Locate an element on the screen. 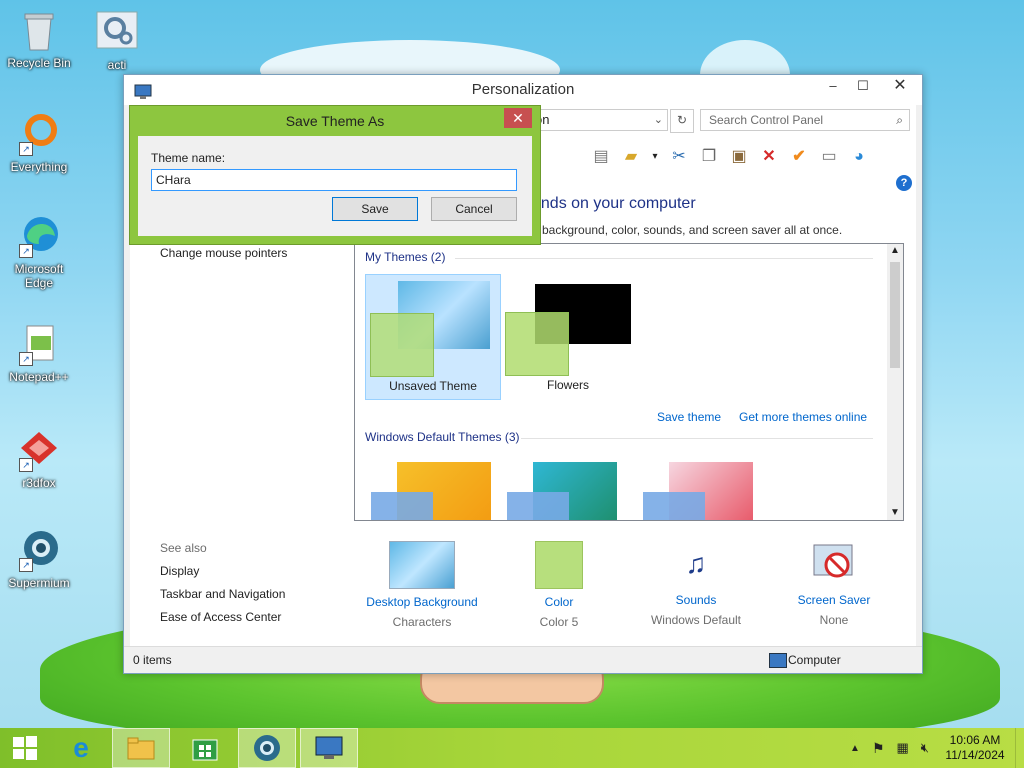 This screenshot has height=768, width=1024. dialog-close-button: ✕ is located at coordinates (518, 118).